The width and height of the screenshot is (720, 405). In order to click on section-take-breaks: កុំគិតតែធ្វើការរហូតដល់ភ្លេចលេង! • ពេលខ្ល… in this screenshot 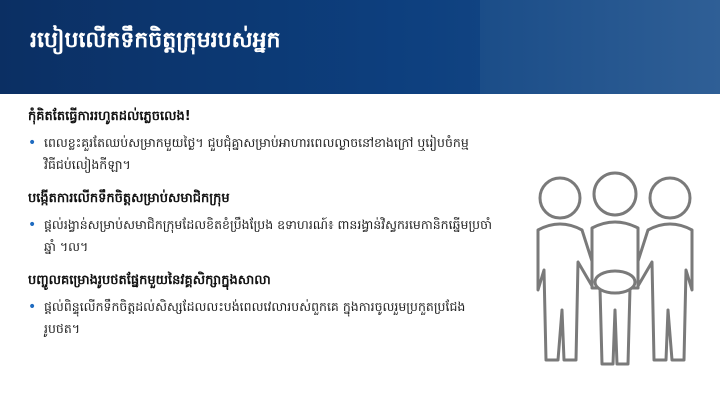, I will do `click(263, 142)`.